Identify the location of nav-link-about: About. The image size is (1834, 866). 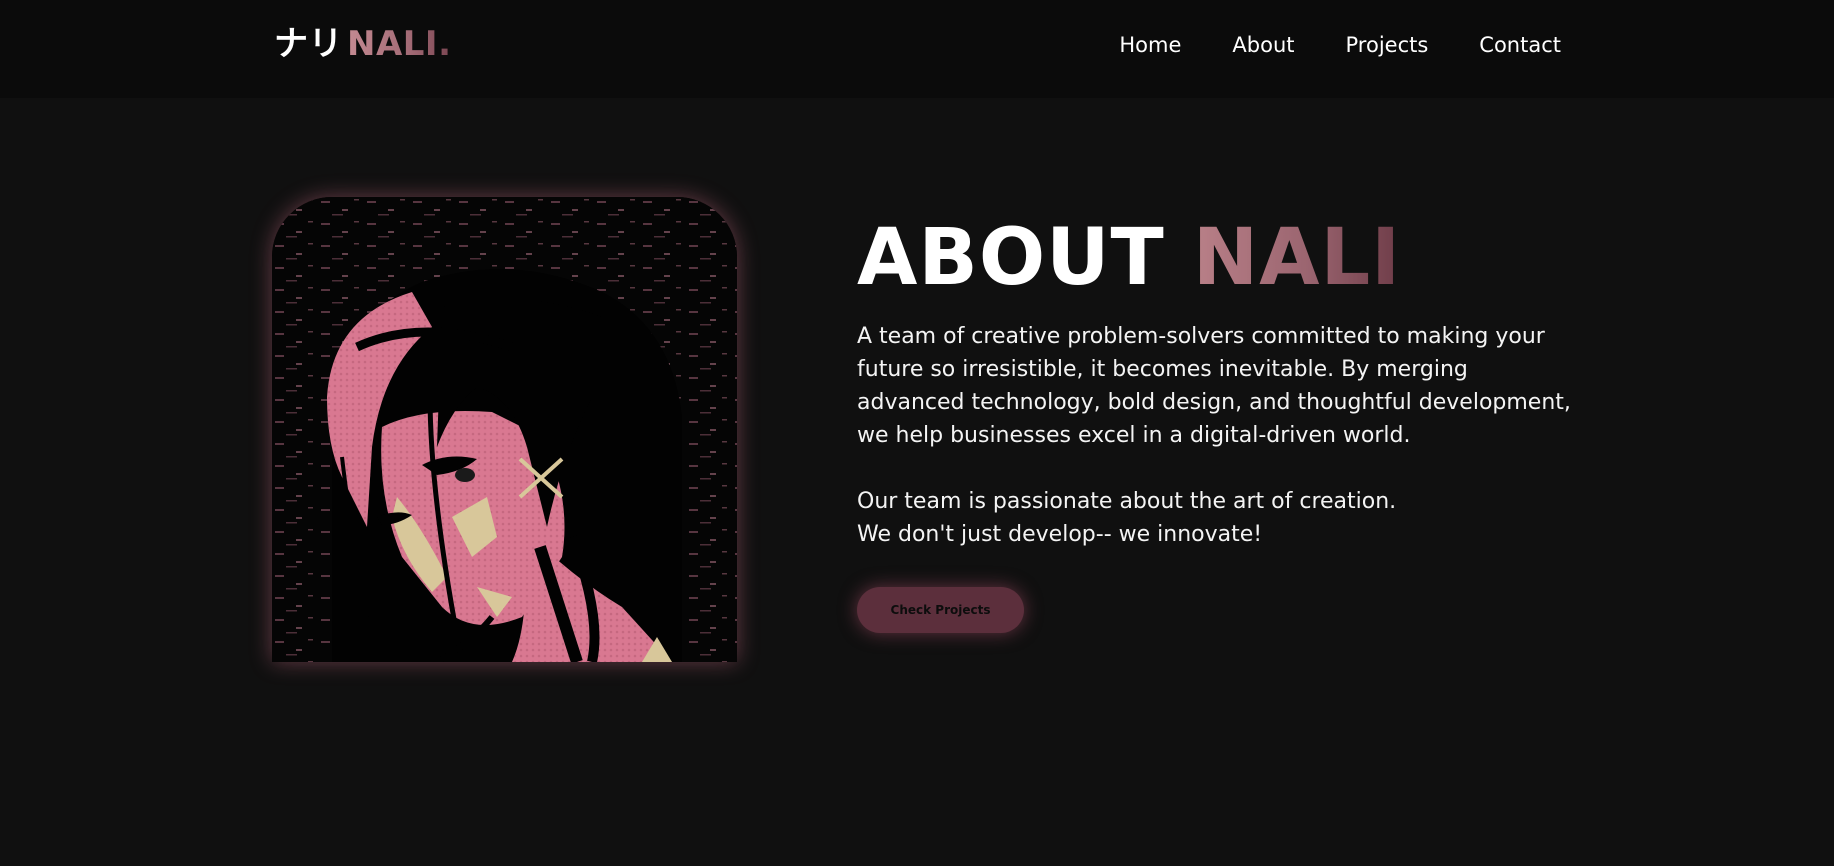
(1263, 45).